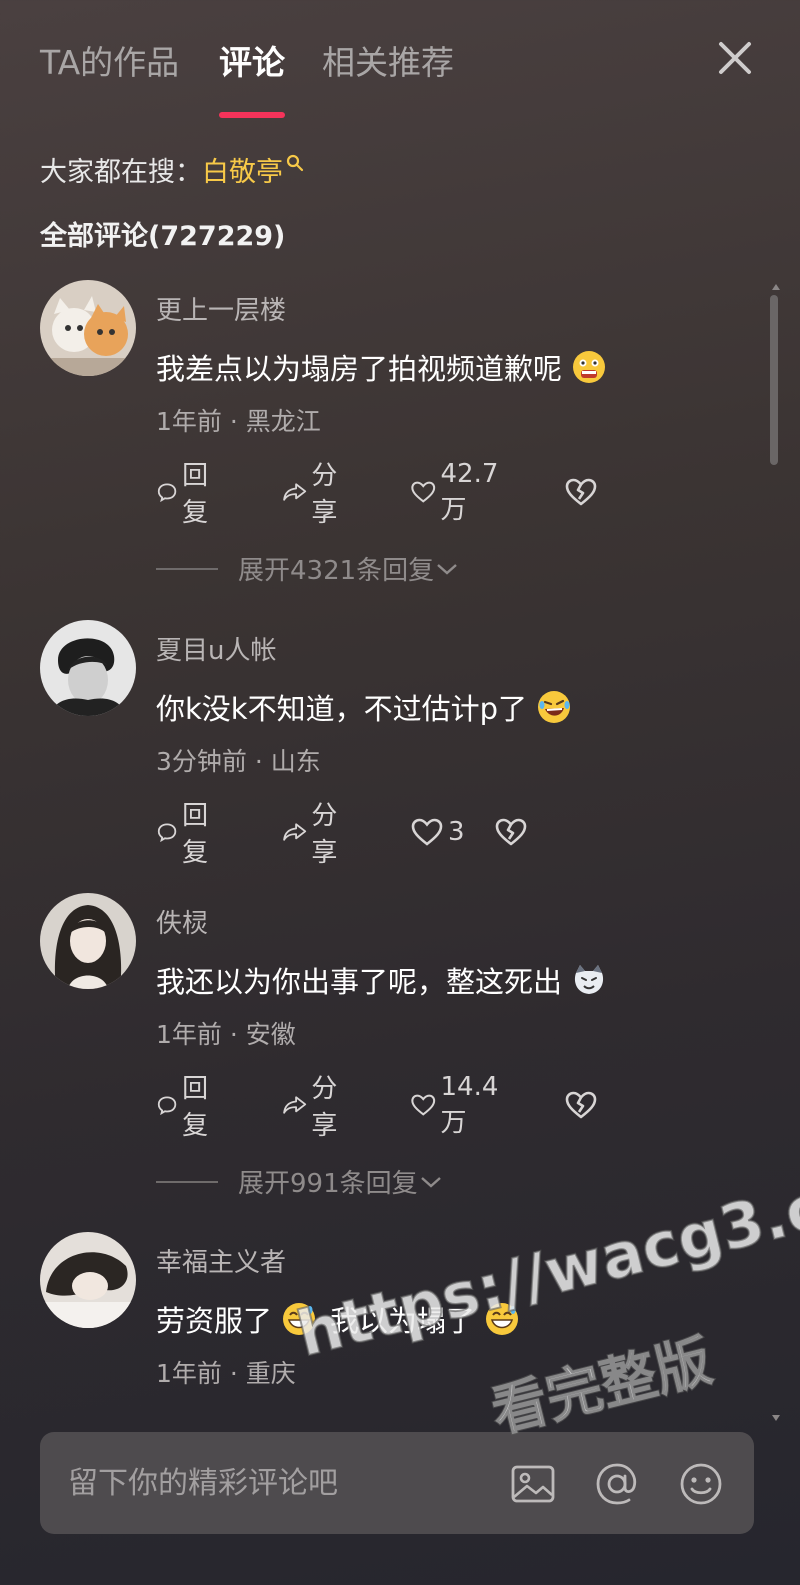  What do you see at coordinates (278, 1483) in the screenshot?
I see `comment-input` at bounding box center [278, 1483].